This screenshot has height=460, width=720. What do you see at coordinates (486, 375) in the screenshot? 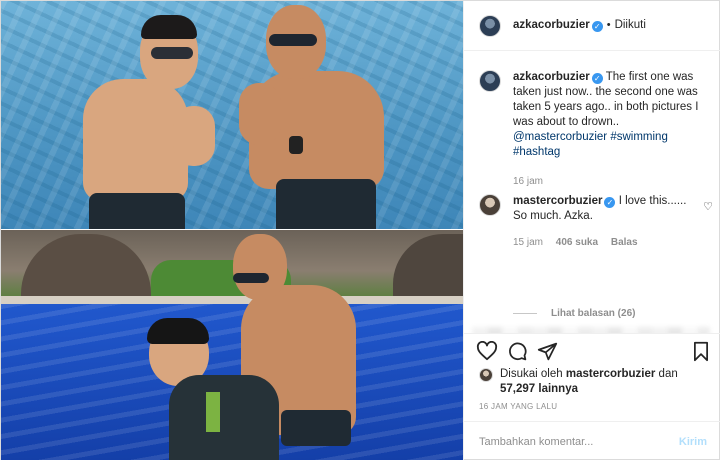
I see `likes-avatar` at bounding box center [486, 375].